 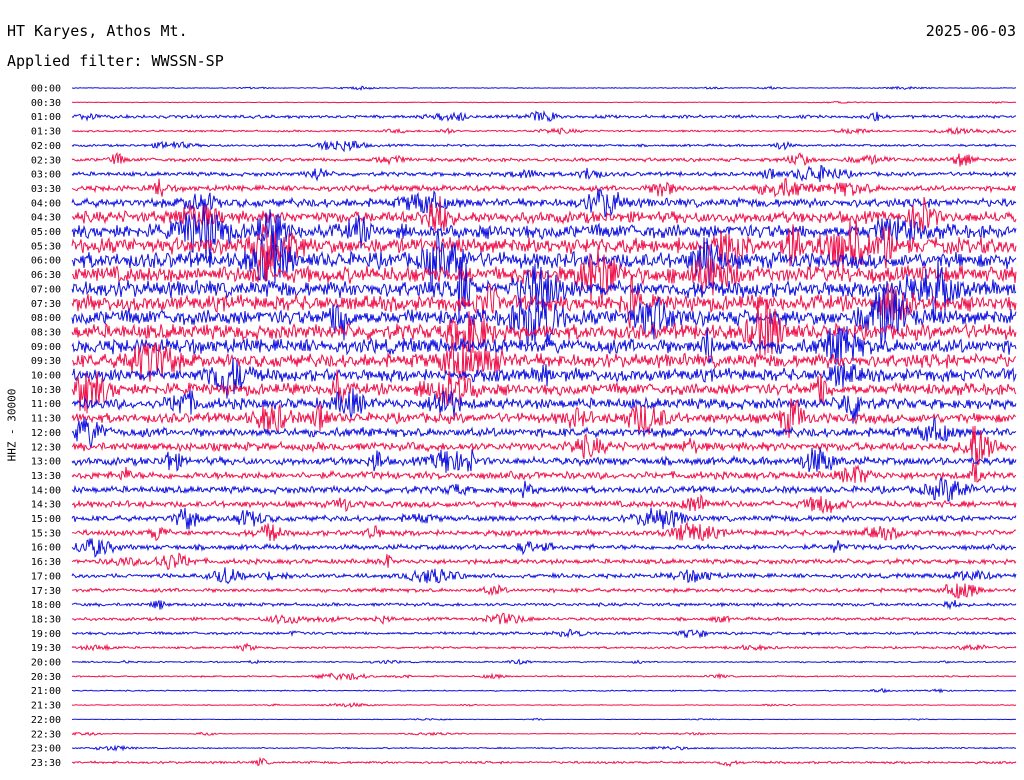 What do you see at coordinates (46, 505) in the screenshot?
I see `row-label: 14:30` at bounding box center [46, 505].